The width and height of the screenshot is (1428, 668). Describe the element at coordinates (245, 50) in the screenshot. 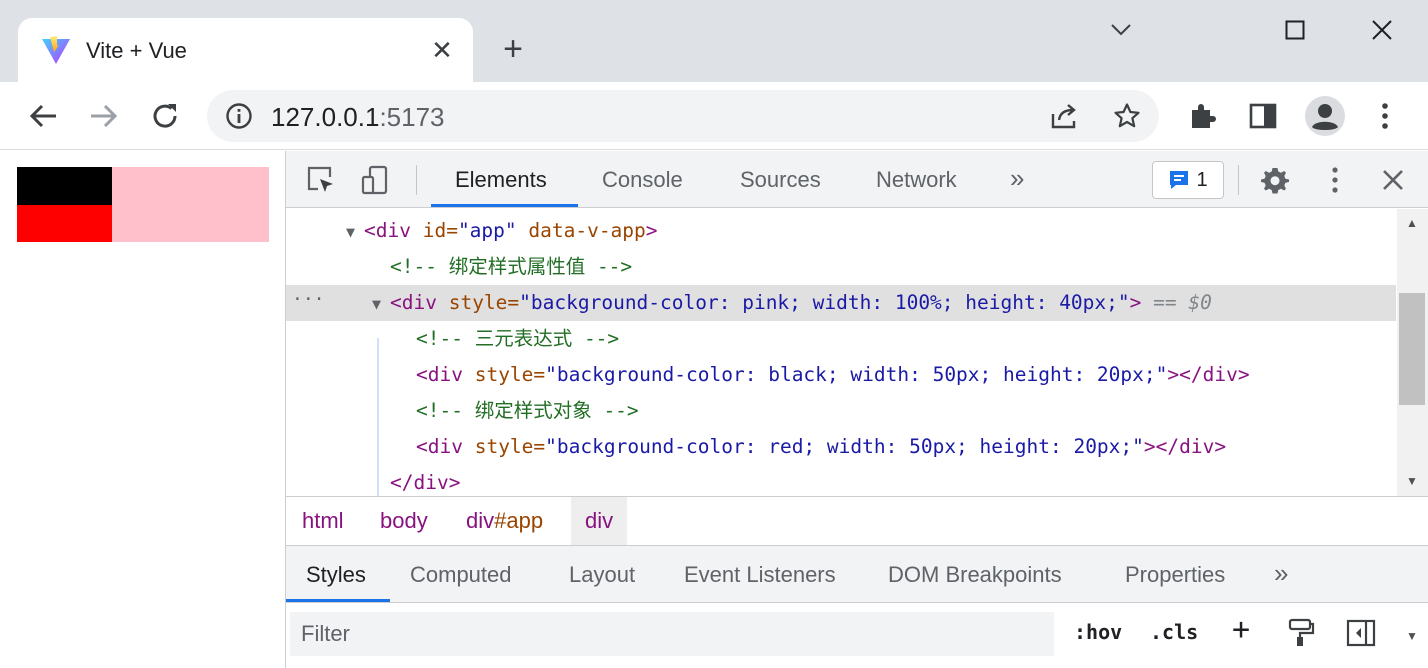

I see `browser-tab: Vite + Vue ✕` at that location.